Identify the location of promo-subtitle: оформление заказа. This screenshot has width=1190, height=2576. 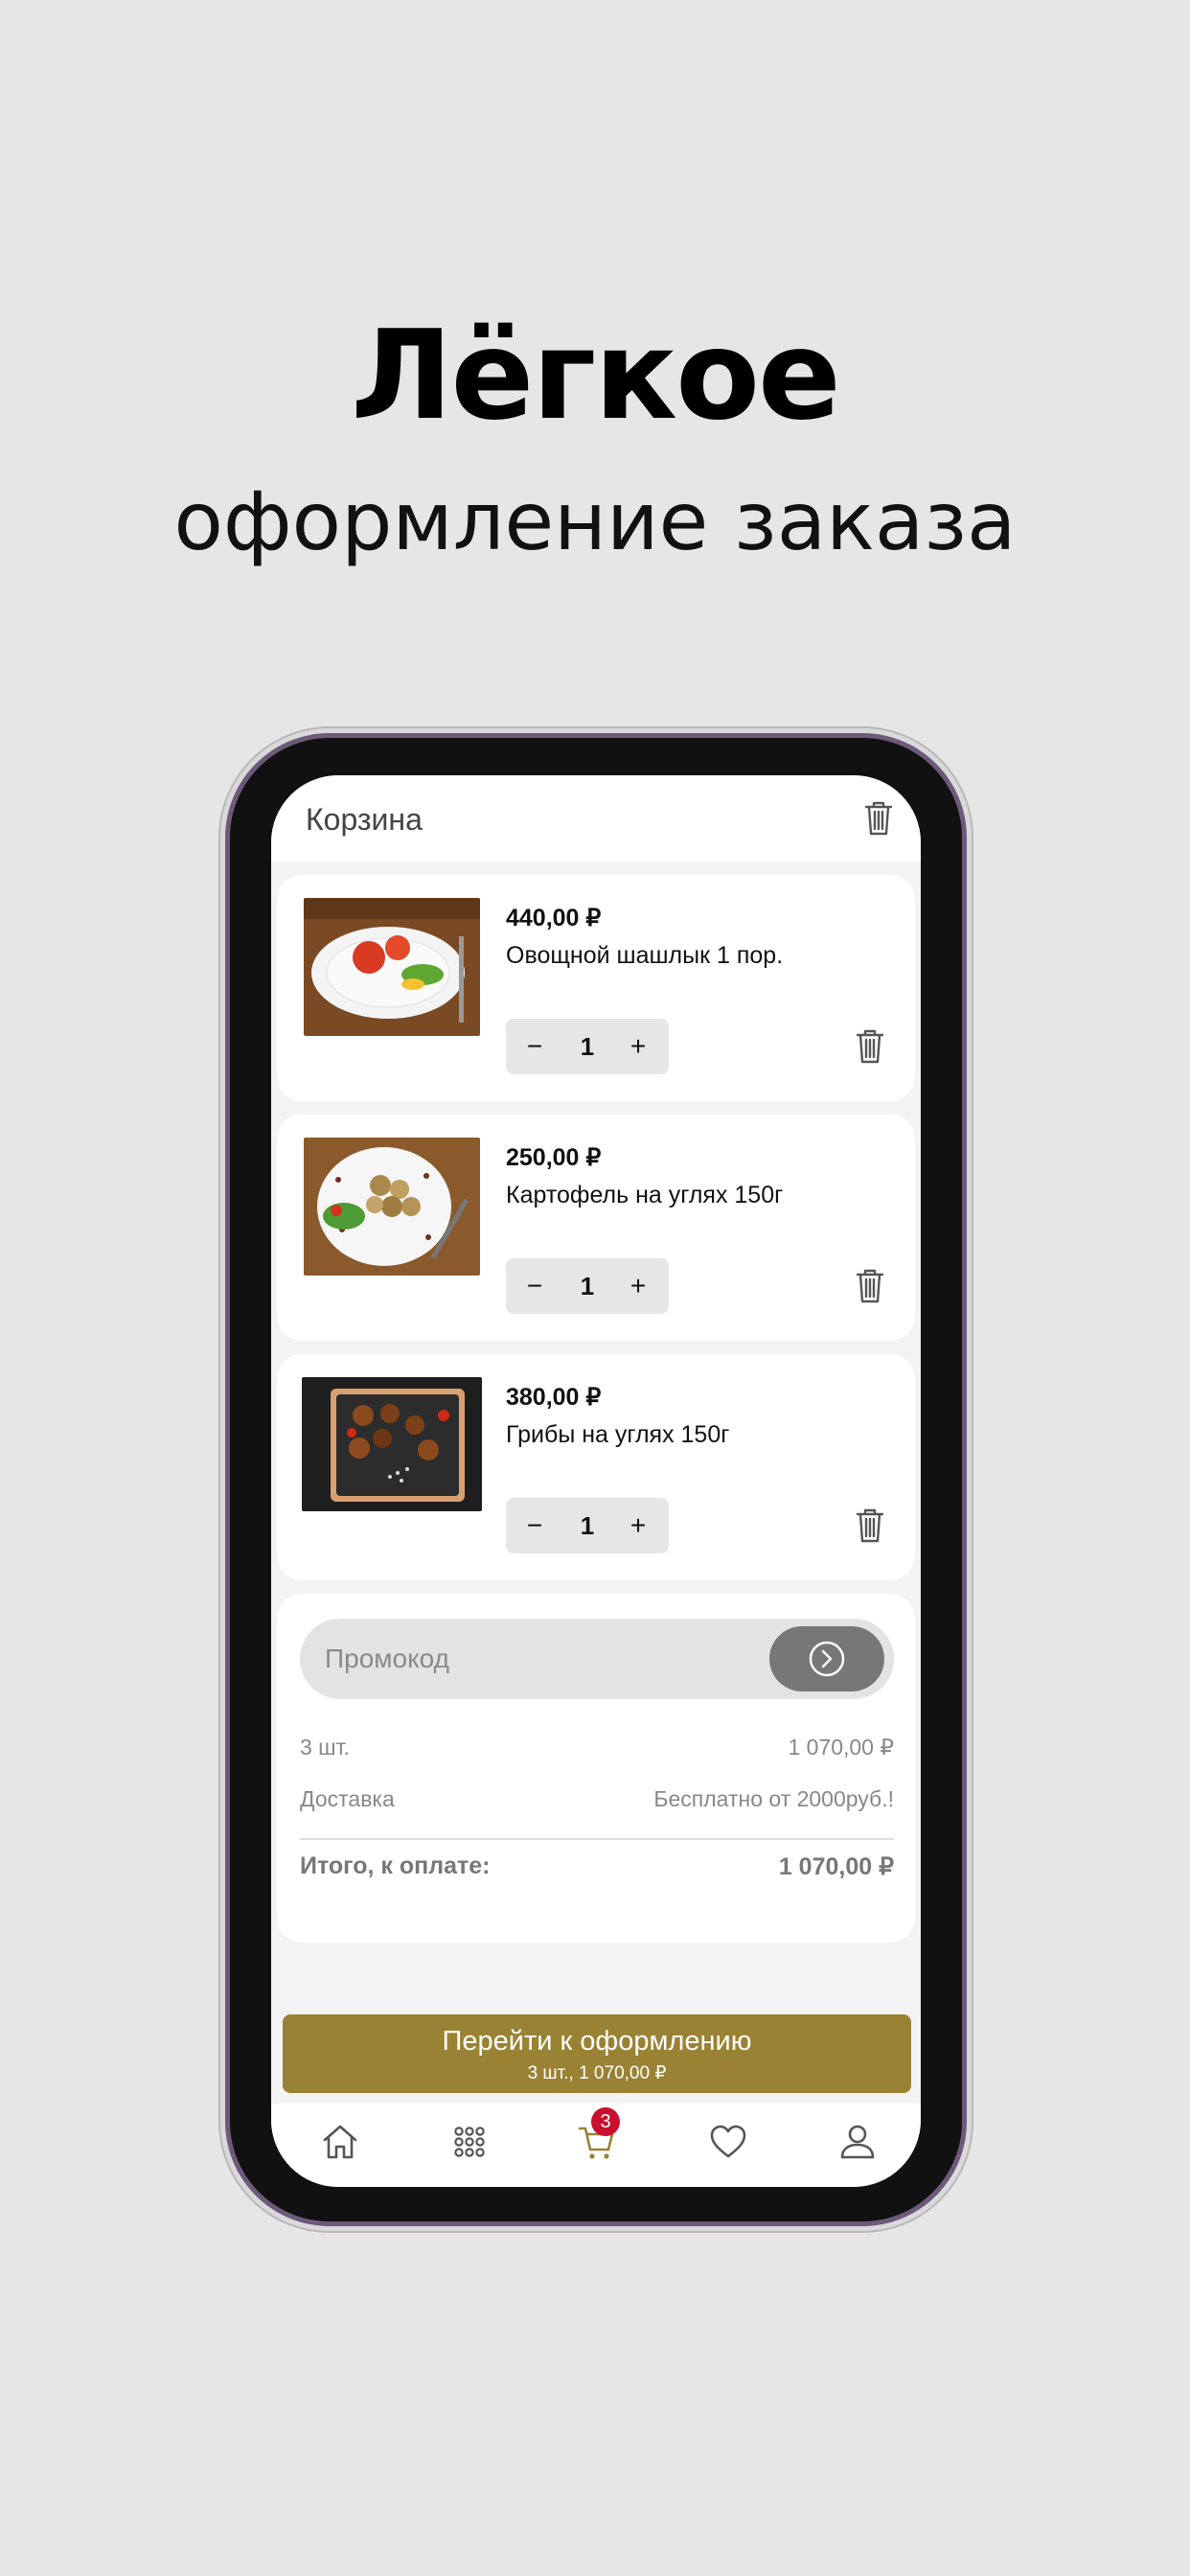
(595, 521).